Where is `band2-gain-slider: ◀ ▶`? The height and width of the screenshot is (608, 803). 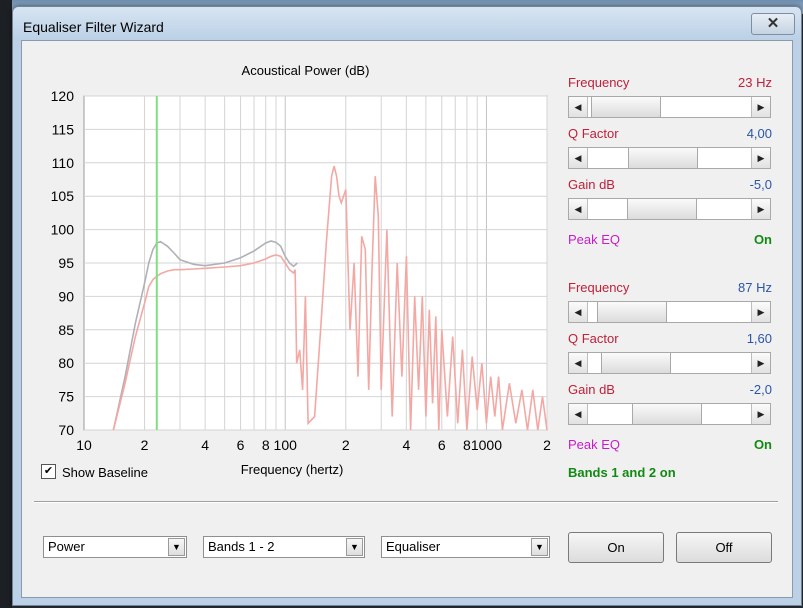 band2-gain-slider: ◀ ▶ is located at coordinates (669, 414).